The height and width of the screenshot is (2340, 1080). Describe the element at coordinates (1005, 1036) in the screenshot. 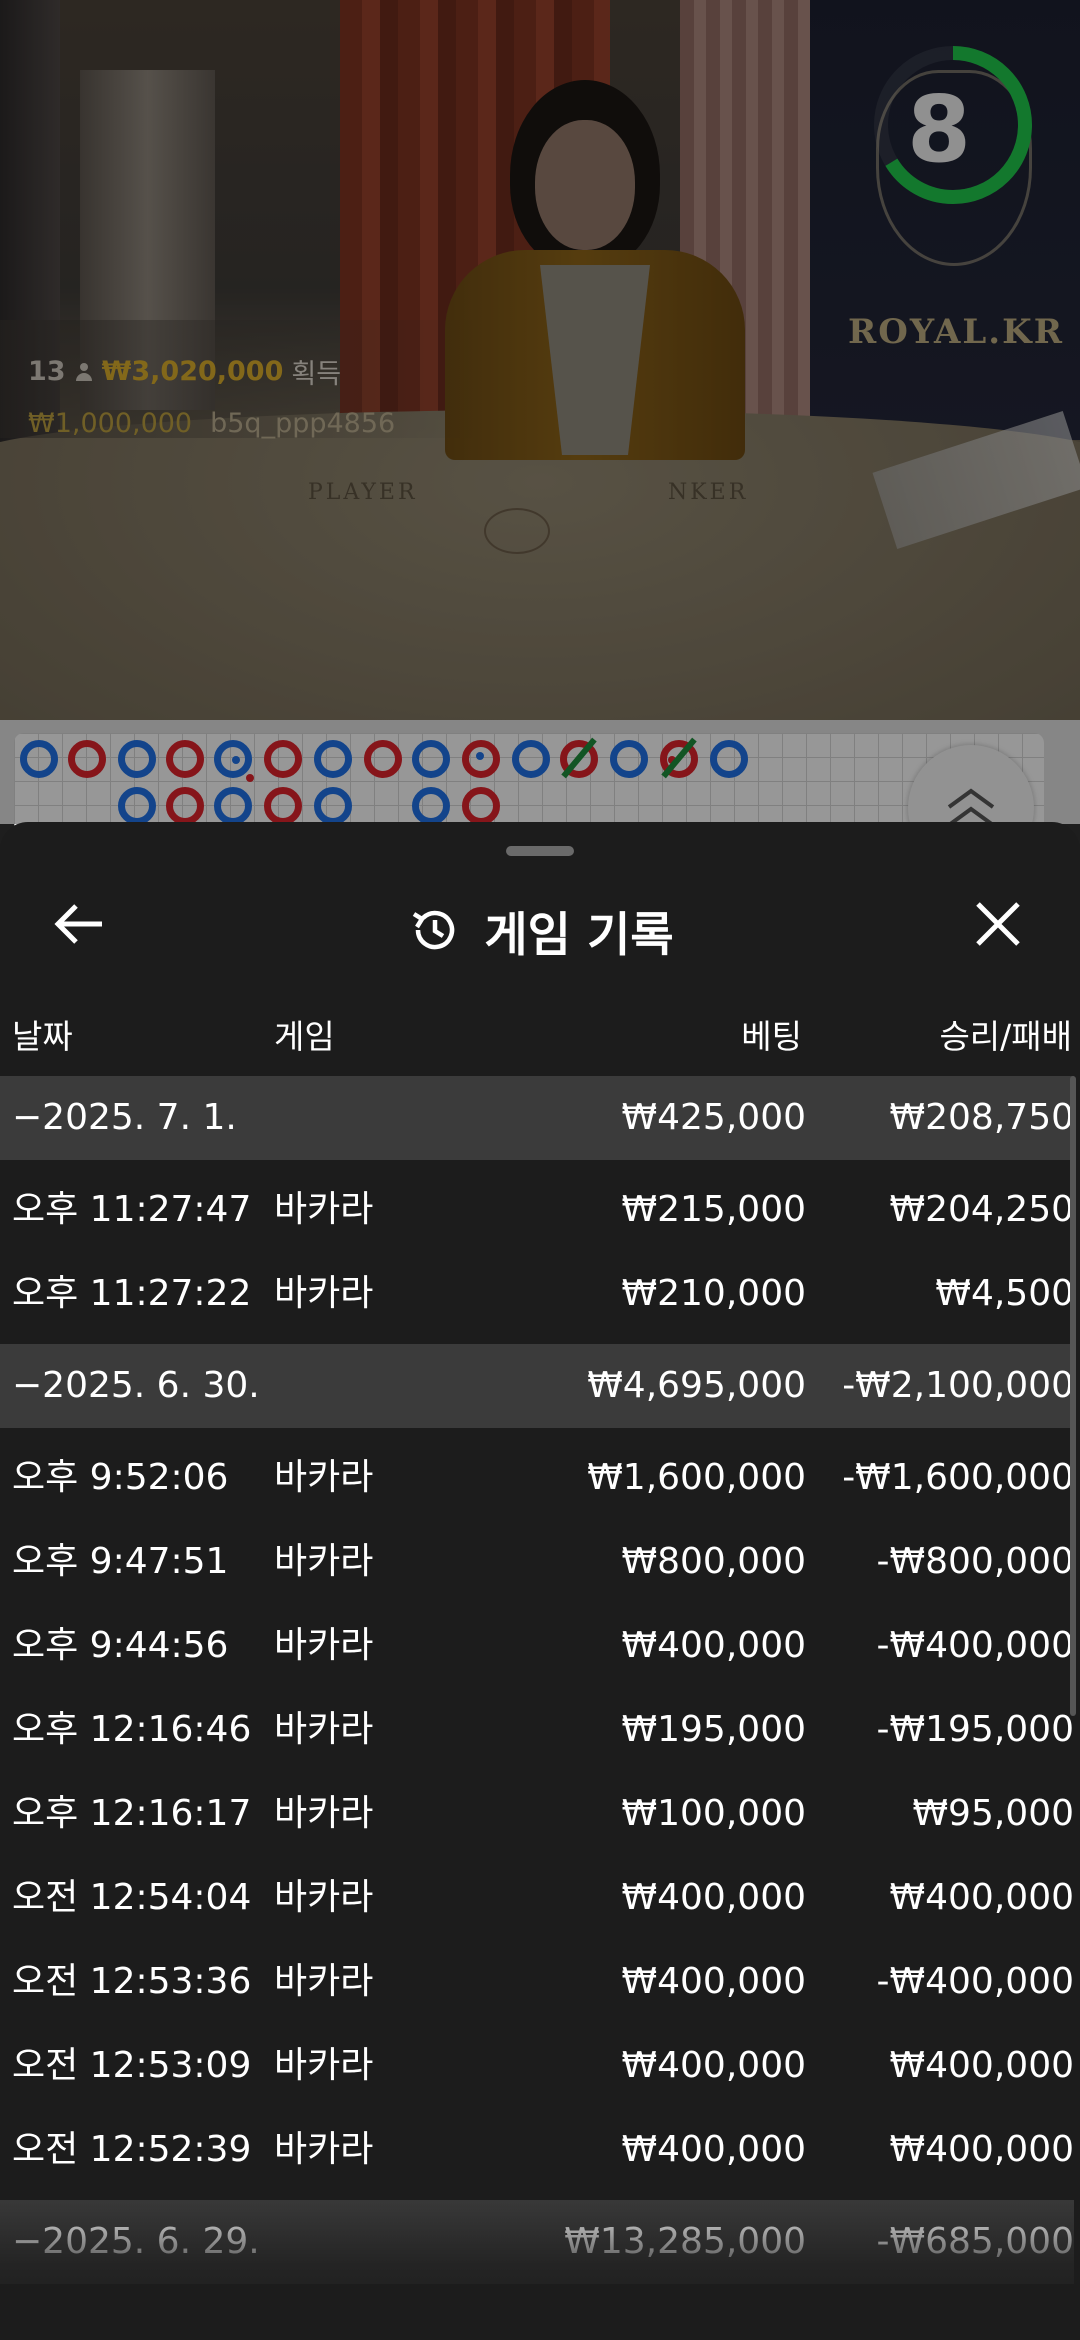

I see `column-header-result: 승리/패배` at that location.